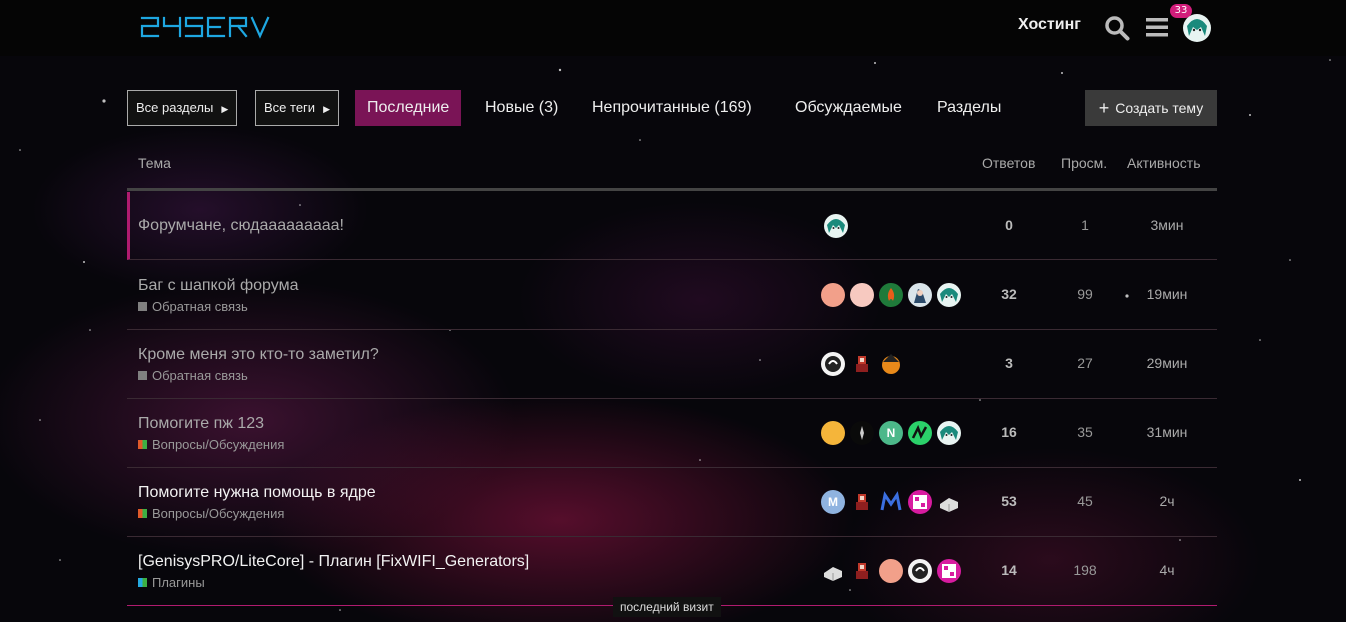  Describe the element at coordinates (1167, 501) in the screenshot. I see `activity-time: 2ч` at that location.